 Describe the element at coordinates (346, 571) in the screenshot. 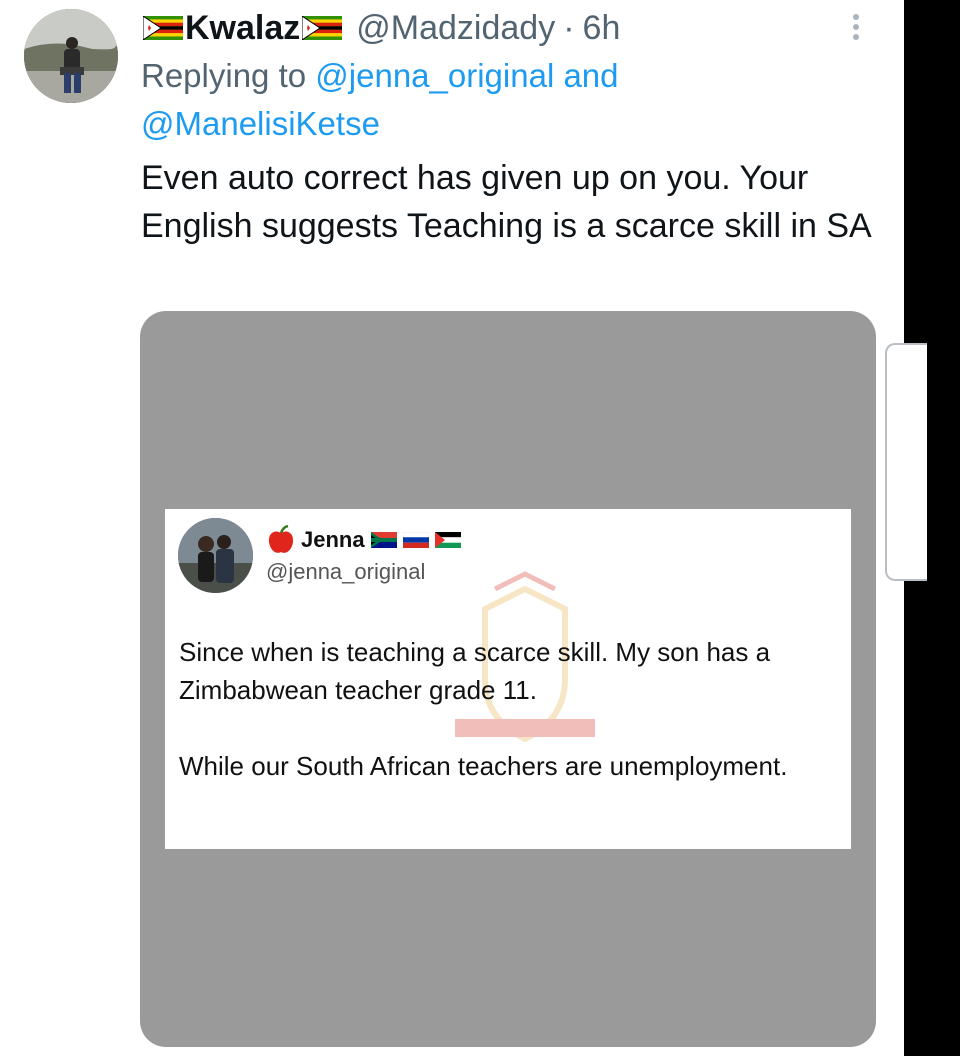

I see `quoted-handle: @jenna_original` at that location.